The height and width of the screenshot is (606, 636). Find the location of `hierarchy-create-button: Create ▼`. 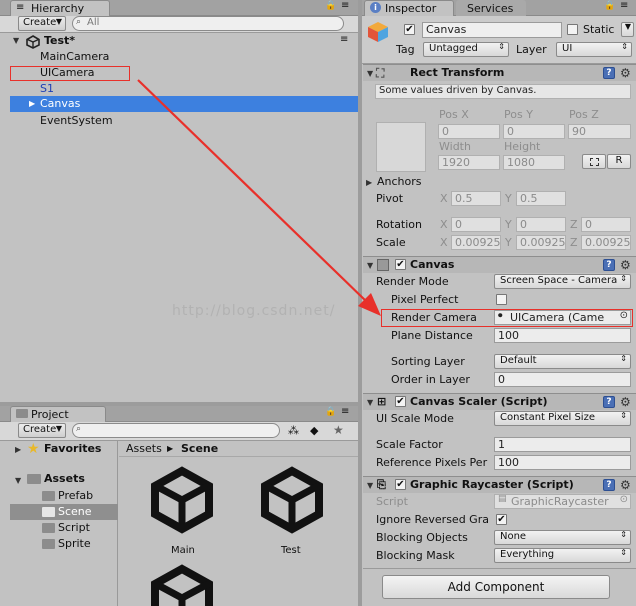

hierarchy-create-button: Create ▼ is located at coordinates (42, 23).